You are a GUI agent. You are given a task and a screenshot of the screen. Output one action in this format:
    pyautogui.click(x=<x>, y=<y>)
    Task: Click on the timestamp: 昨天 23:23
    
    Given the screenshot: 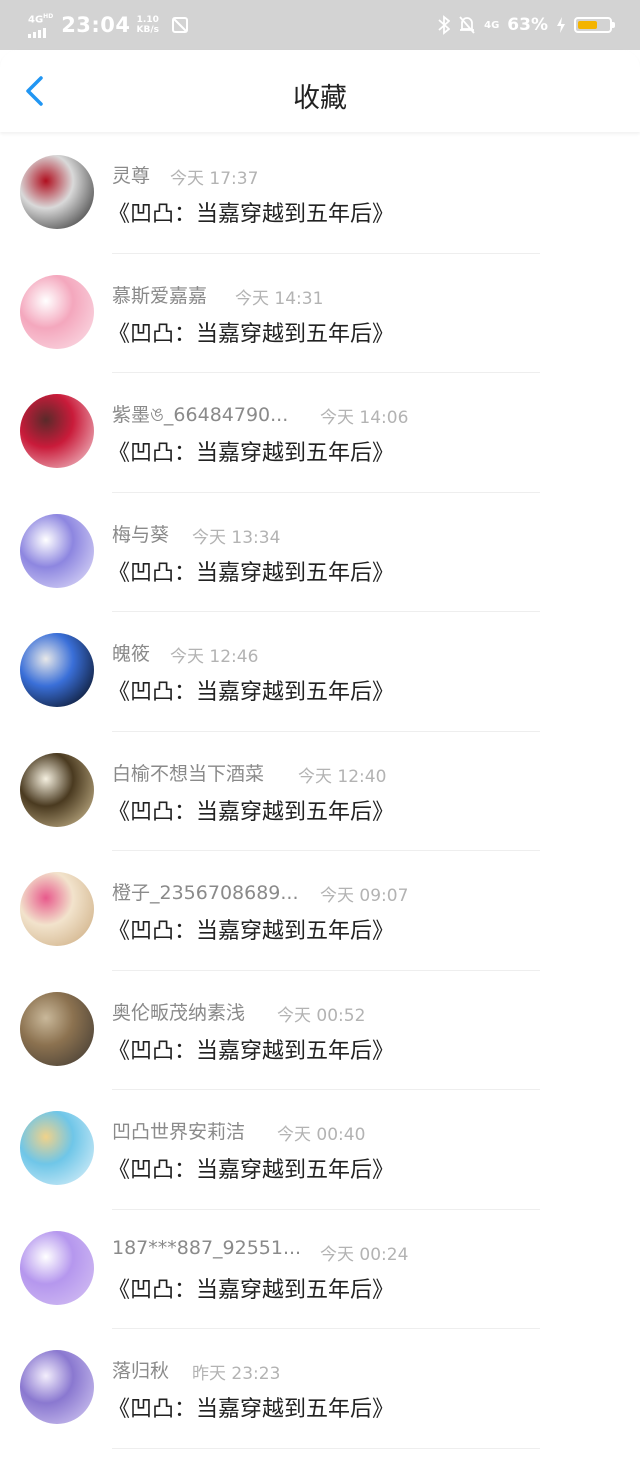 What is the action you would take?
    pyautogui.click(x=236, y=1374)
    